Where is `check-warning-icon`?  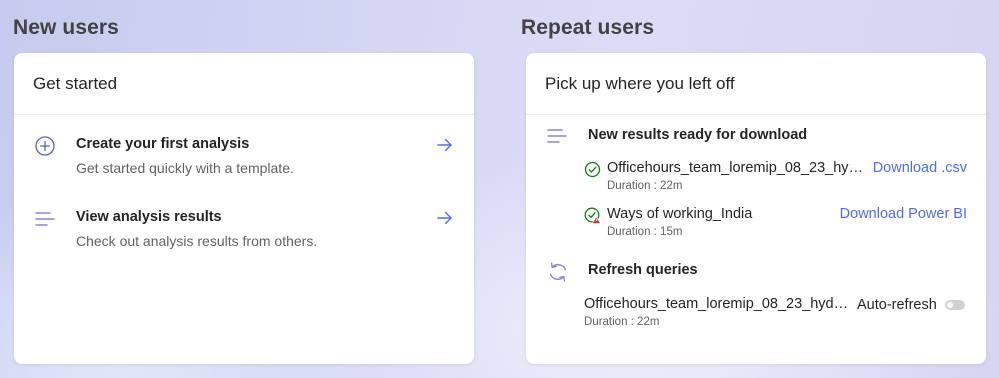
check-warning-icon is located at coordinates (593, 216).